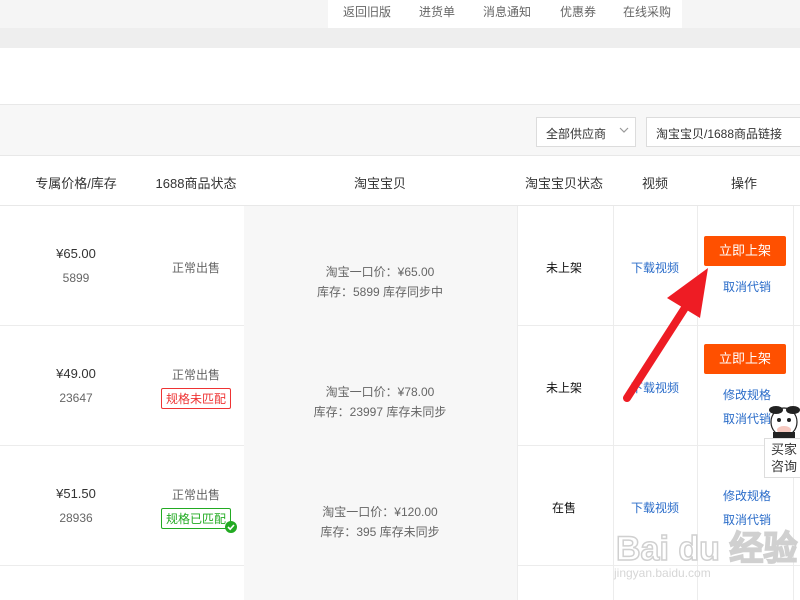  Describe the element at coordinates (76, 253) in the screenshot. I see `exclusive-price: ¥65.00` at that location.